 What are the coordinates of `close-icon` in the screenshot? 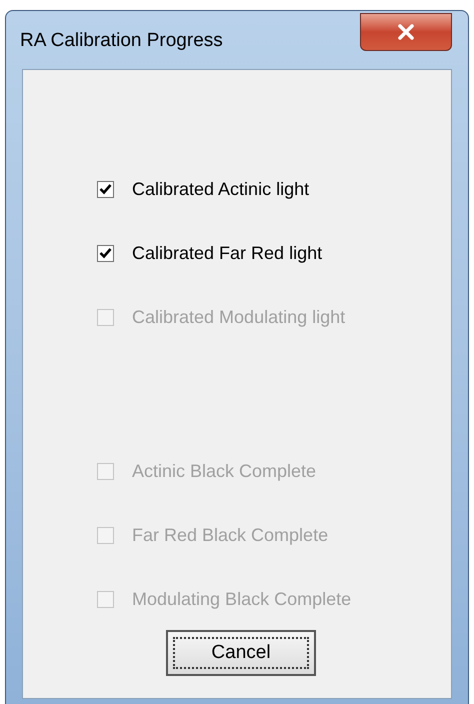 It's located at (406, 32).